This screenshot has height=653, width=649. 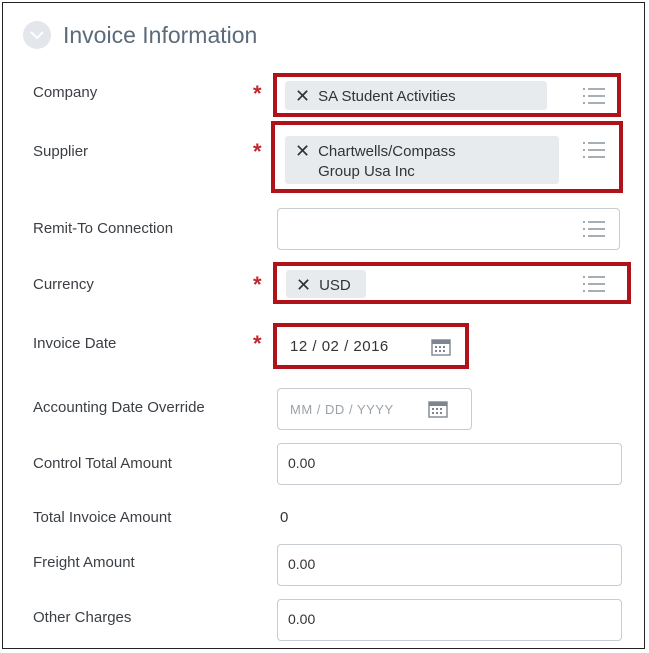 What do you see at coordinates (449, 620) in the screenshot?
I see `other-charges-input: 0.00` at bounding box center [449, 620].